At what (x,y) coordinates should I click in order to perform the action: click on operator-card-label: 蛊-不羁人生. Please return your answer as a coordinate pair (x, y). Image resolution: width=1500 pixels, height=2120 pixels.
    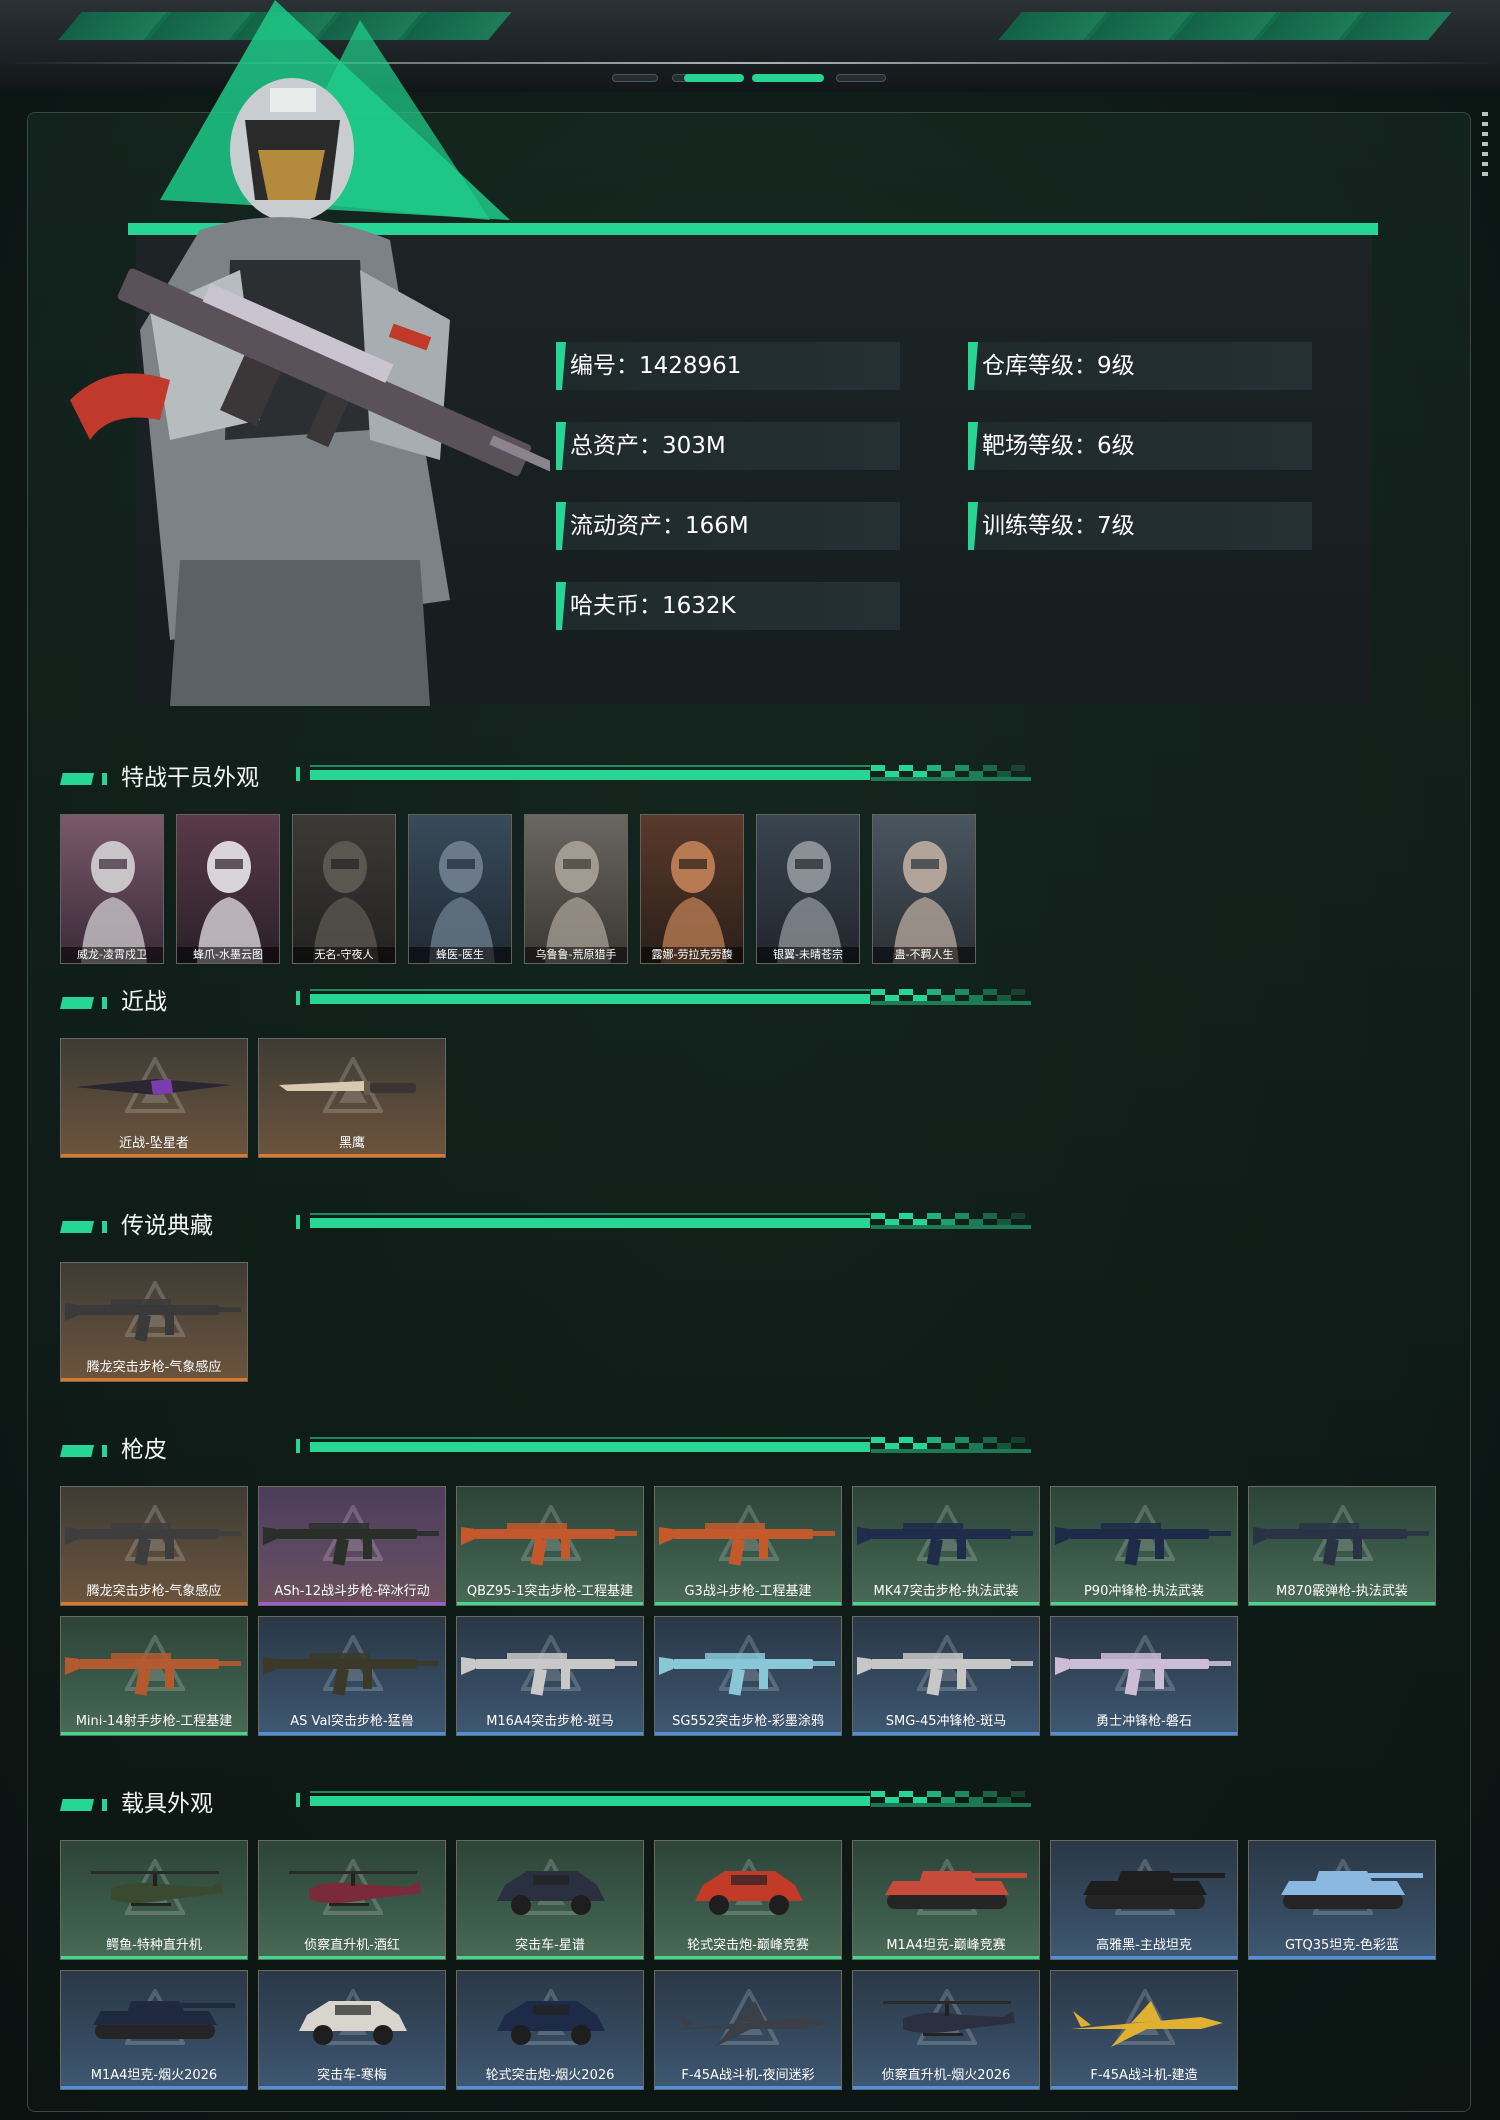
    Looking at the image, I should click on (924, 955).